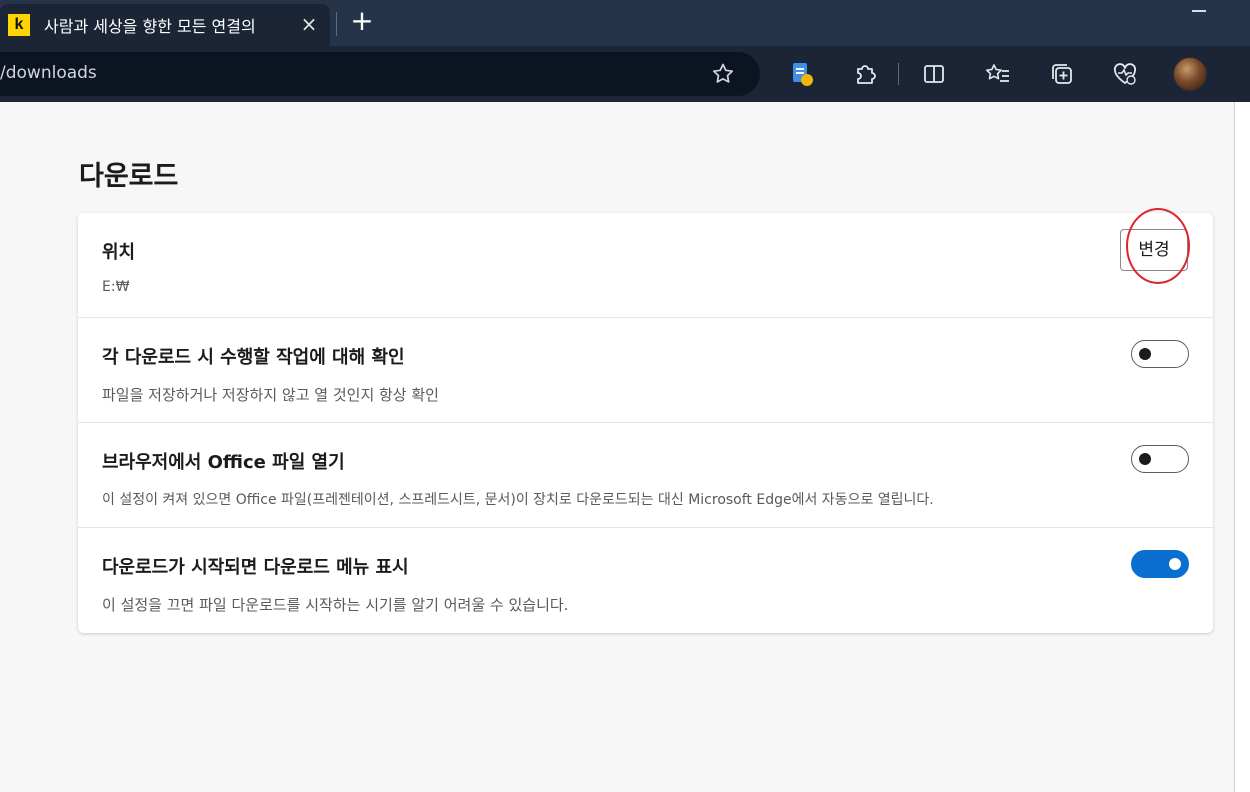 This screenshot has width=1250, height=792. I want to click on window-edge, so click(1242, 447).